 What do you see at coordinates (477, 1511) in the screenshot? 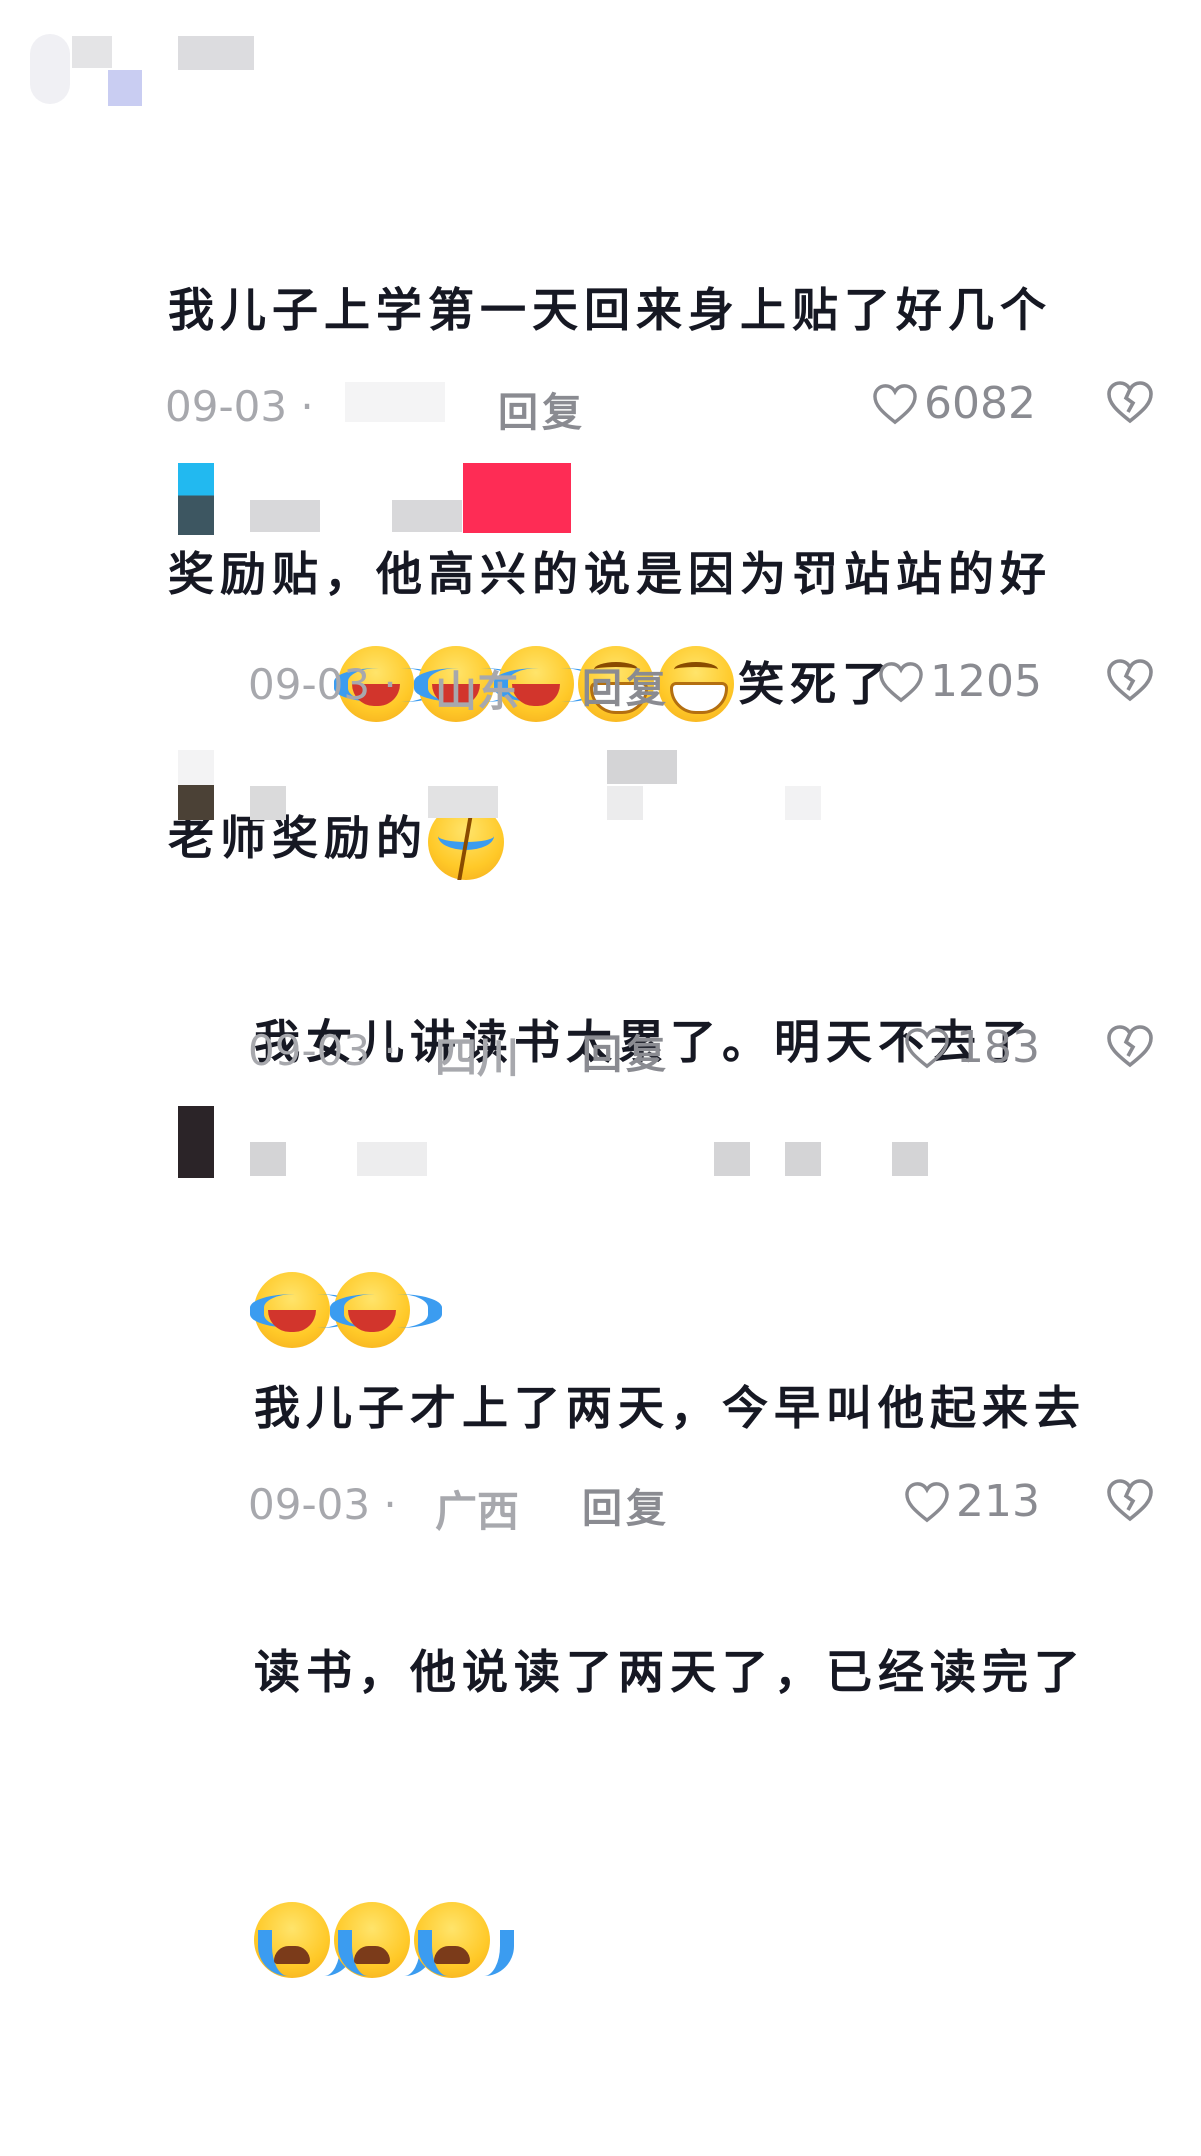
I see `comment-region: 广西` at bounding box center [477, 1511].